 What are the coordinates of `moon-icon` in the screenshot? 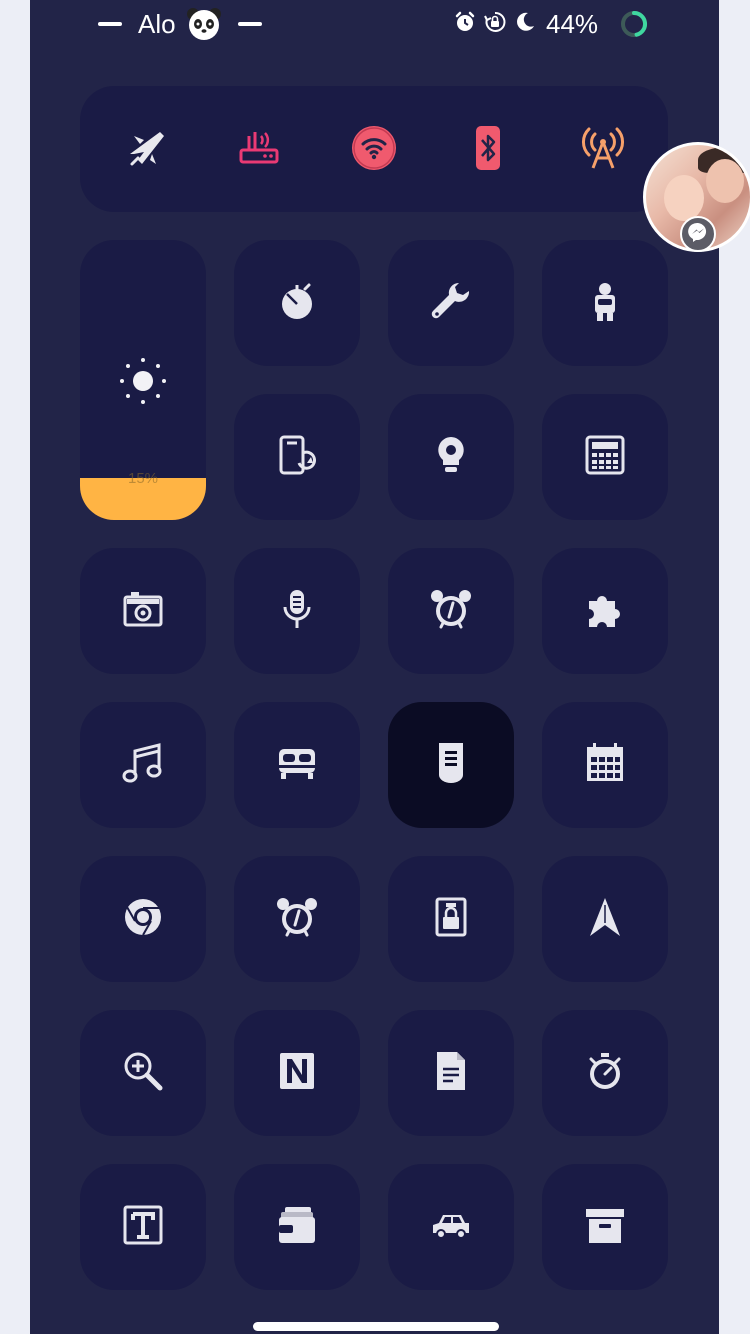 It's located at (525, 24).